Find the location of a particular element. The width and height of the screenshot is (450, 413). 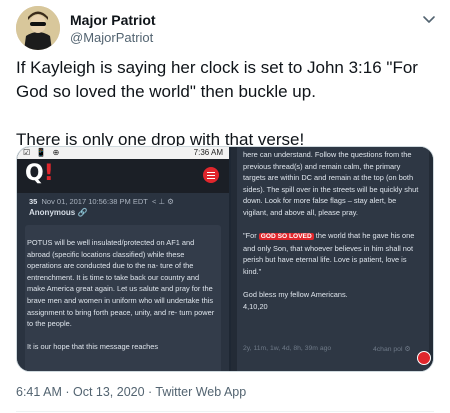

drop-sign-off: 4,10,20 is located at coordinates (255, 306).